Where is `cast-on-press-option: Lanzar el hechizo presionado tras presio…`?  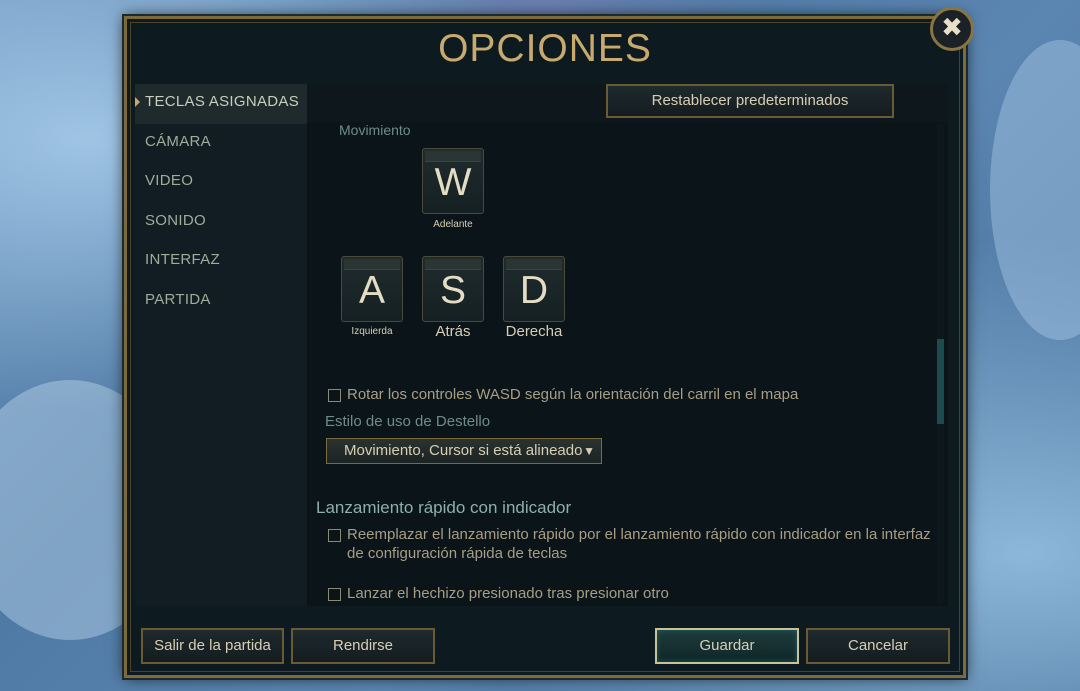
cast-on-press-option: Lanzar el hechizo presionado tras presio… is located at coordinates (498, 593).